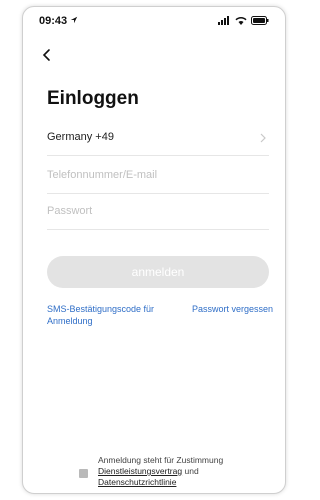 This screenshot has height=500, width=320. Describe the element at coordinates (93, 98) in the screenshot. I see `page-title: Einloggen` at that location.